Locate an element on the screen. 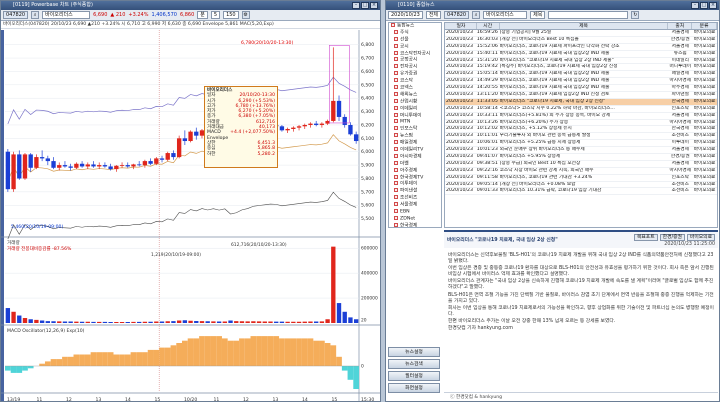  tree-item: 이데일리TV is located at coordinates (415, 150).